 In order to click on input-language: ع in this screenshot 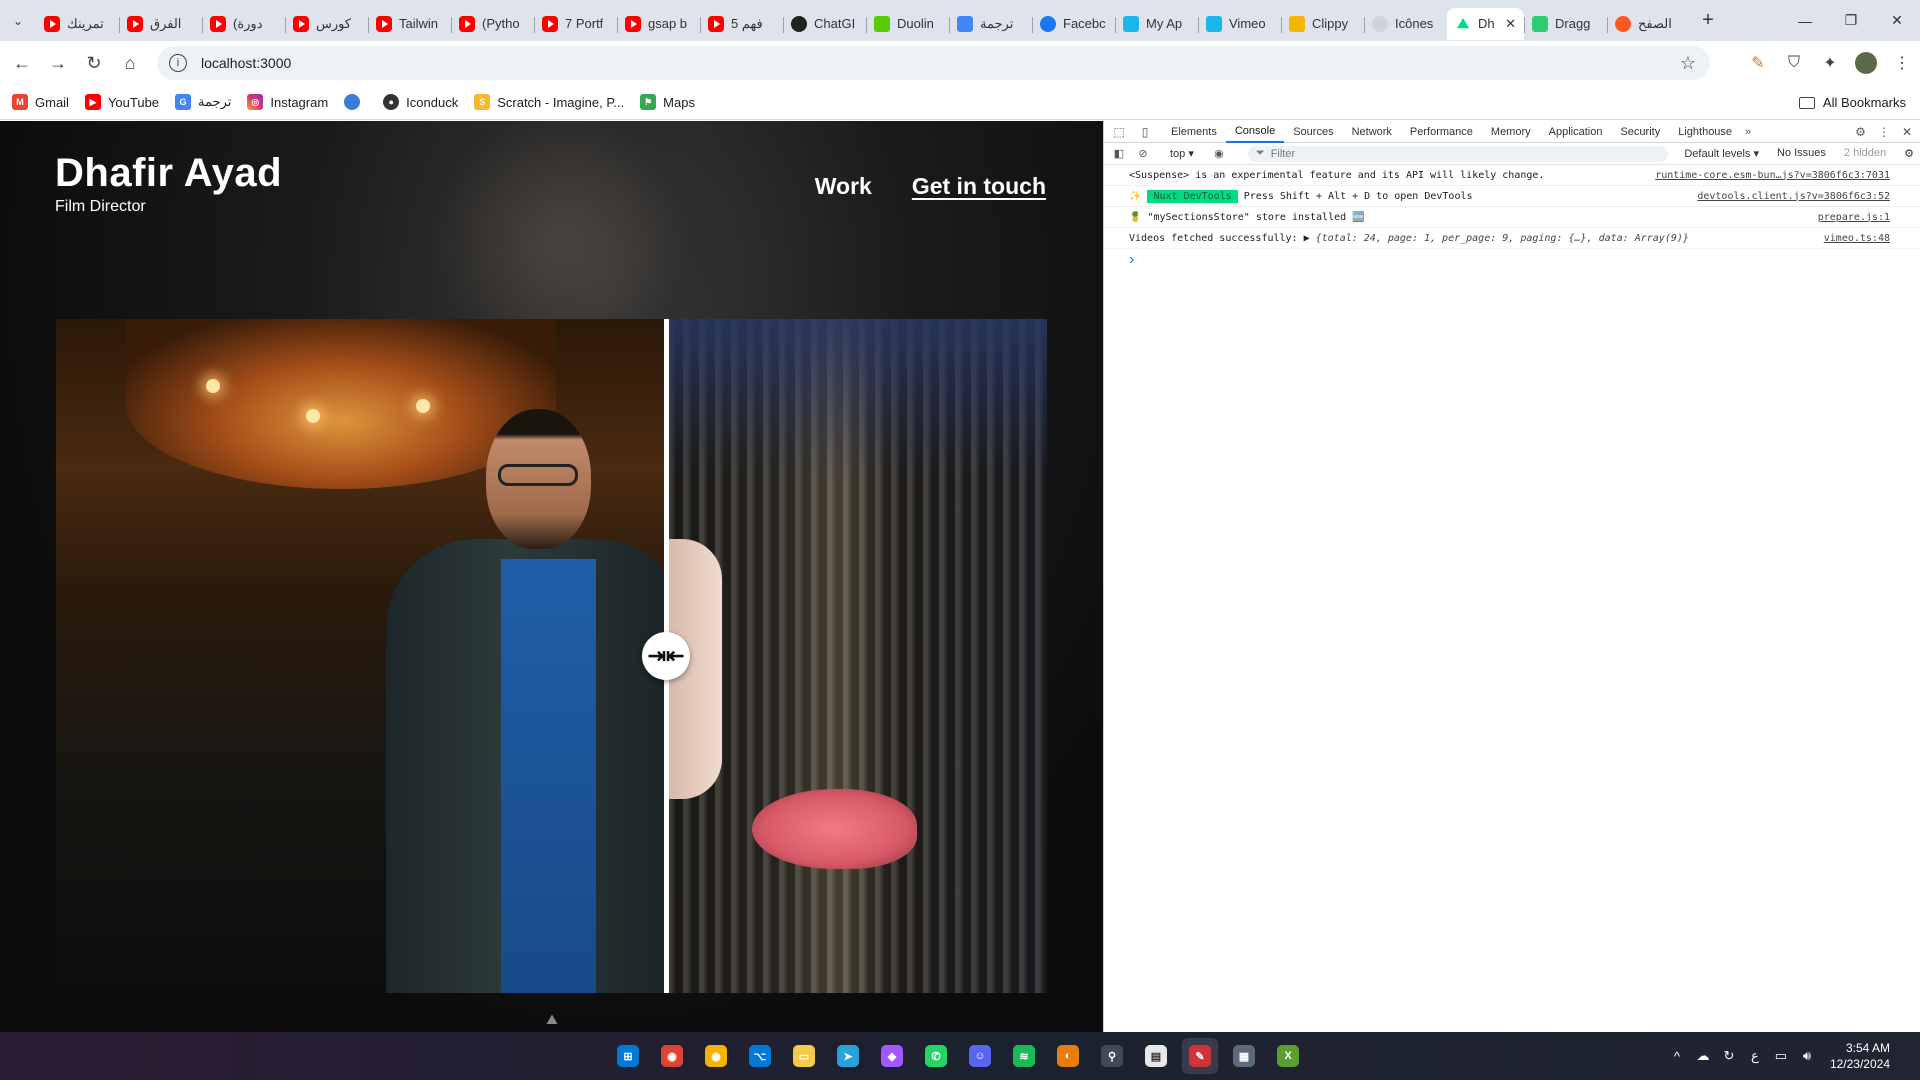, I will do `click(1755, 1056)`.